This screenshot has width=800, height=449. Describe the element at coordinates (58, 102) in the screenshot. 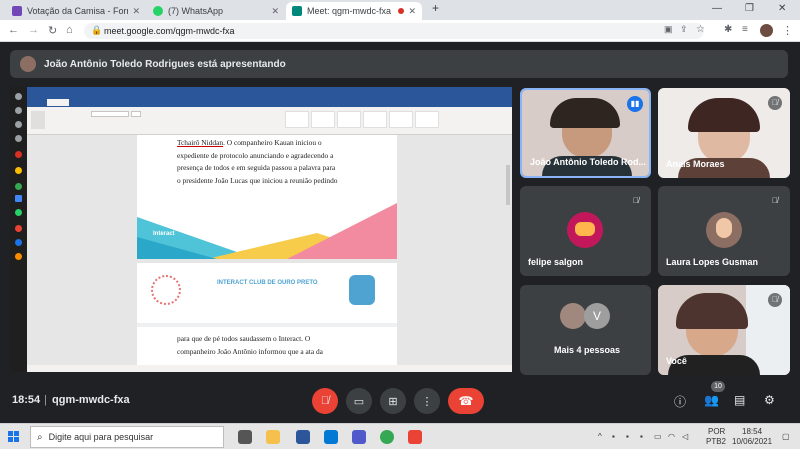

I see `ribbon-tab-active` at that location.